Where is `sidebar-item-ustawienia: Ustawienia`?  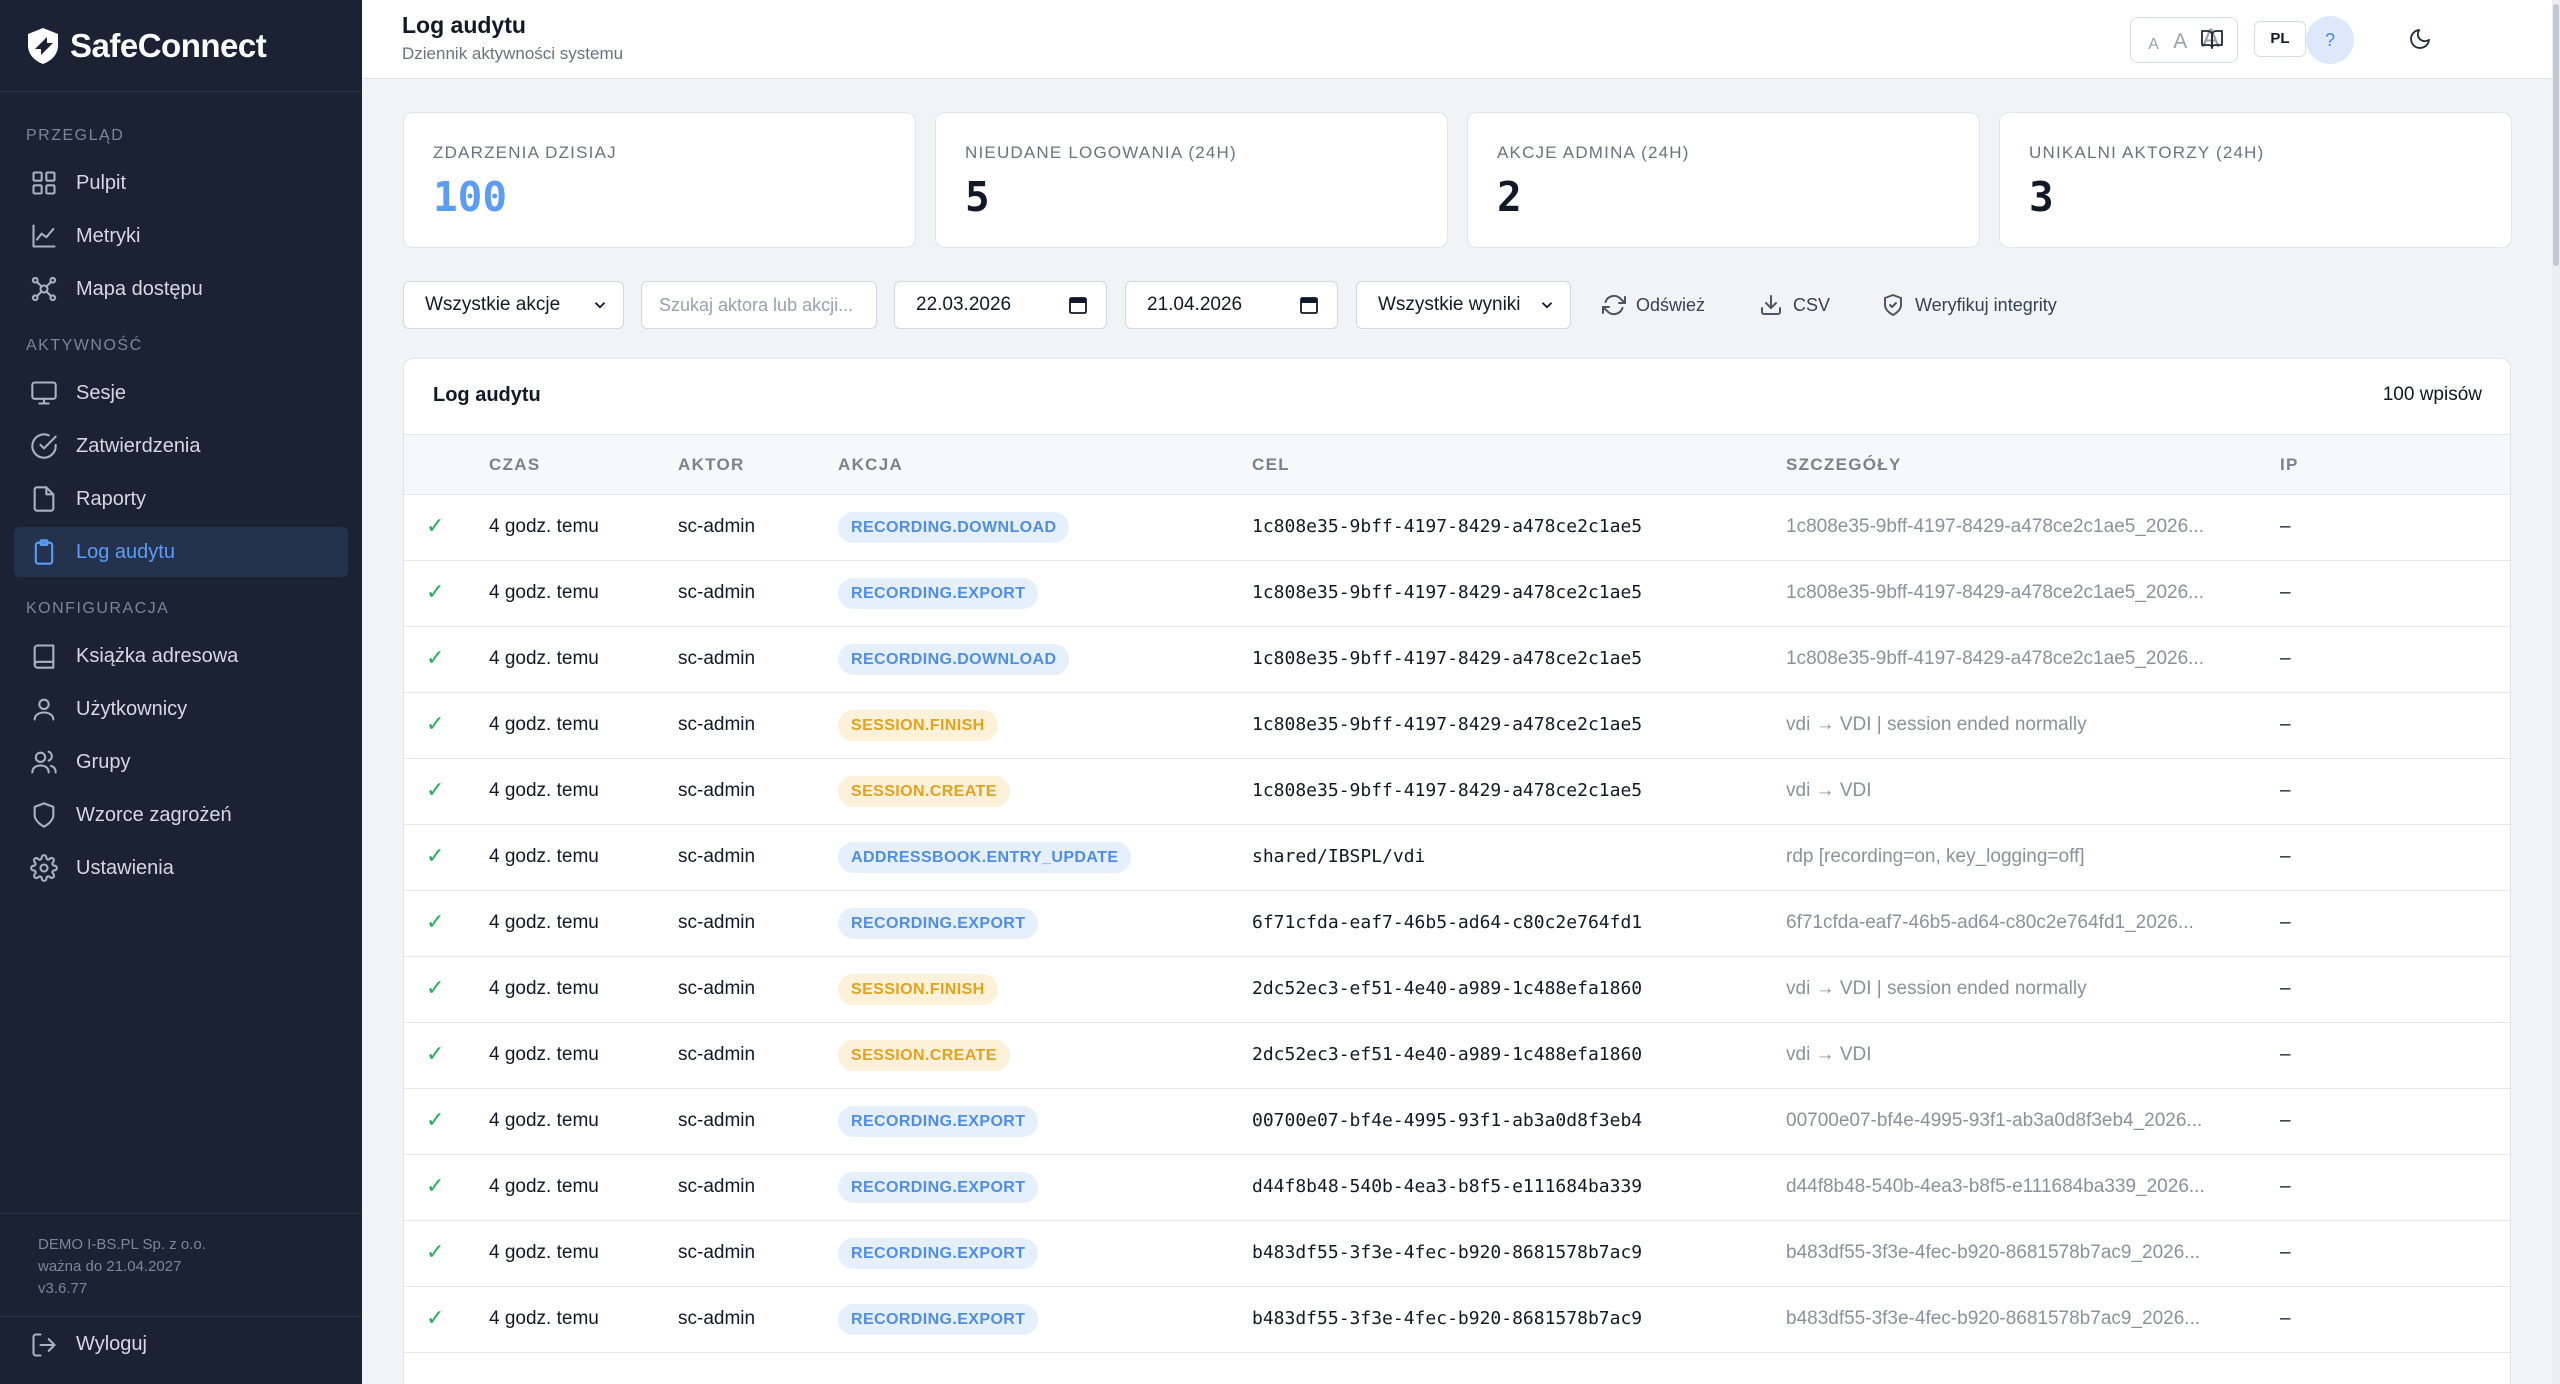 sidebar-item-ustawienia: Ustawienia is located at coordinates (181, 868).